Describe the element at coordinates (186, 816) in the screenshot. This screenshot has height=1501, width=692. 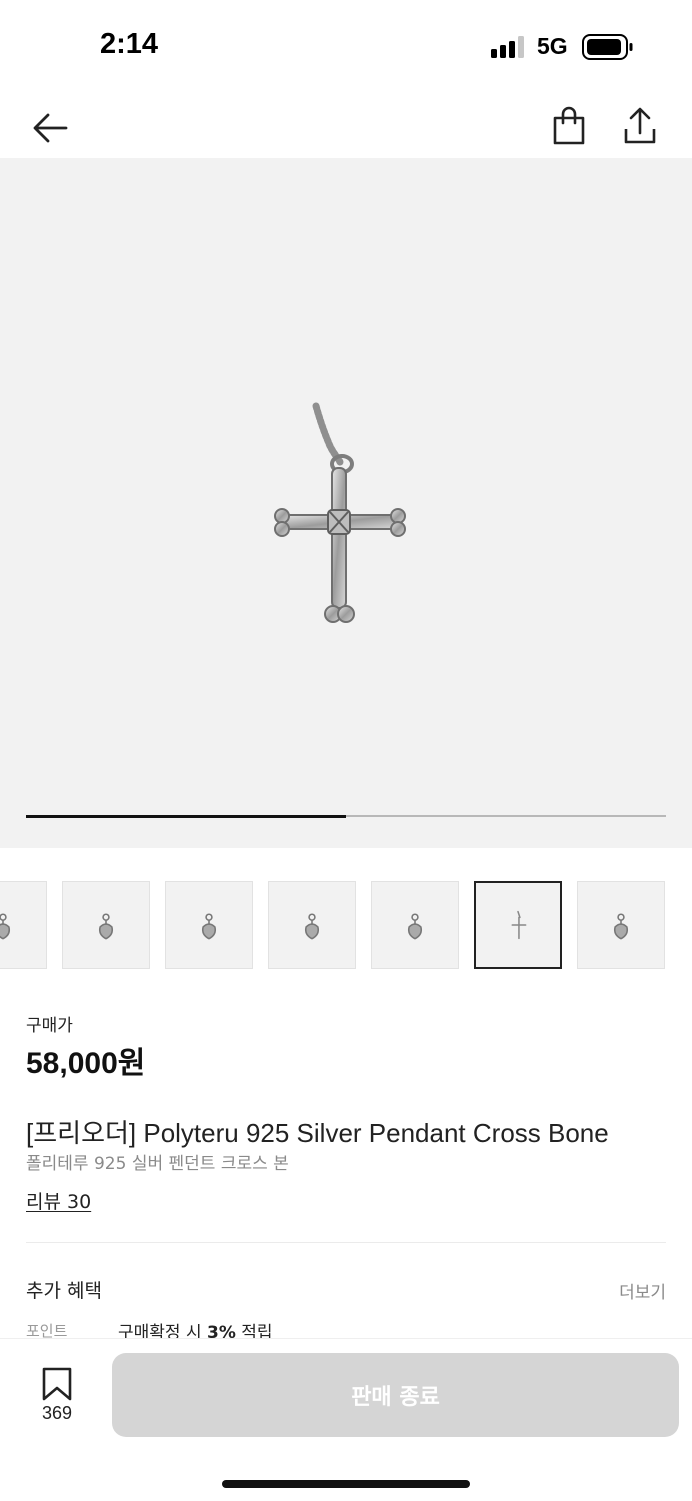
I see `gallery-progress-fill` at that location.